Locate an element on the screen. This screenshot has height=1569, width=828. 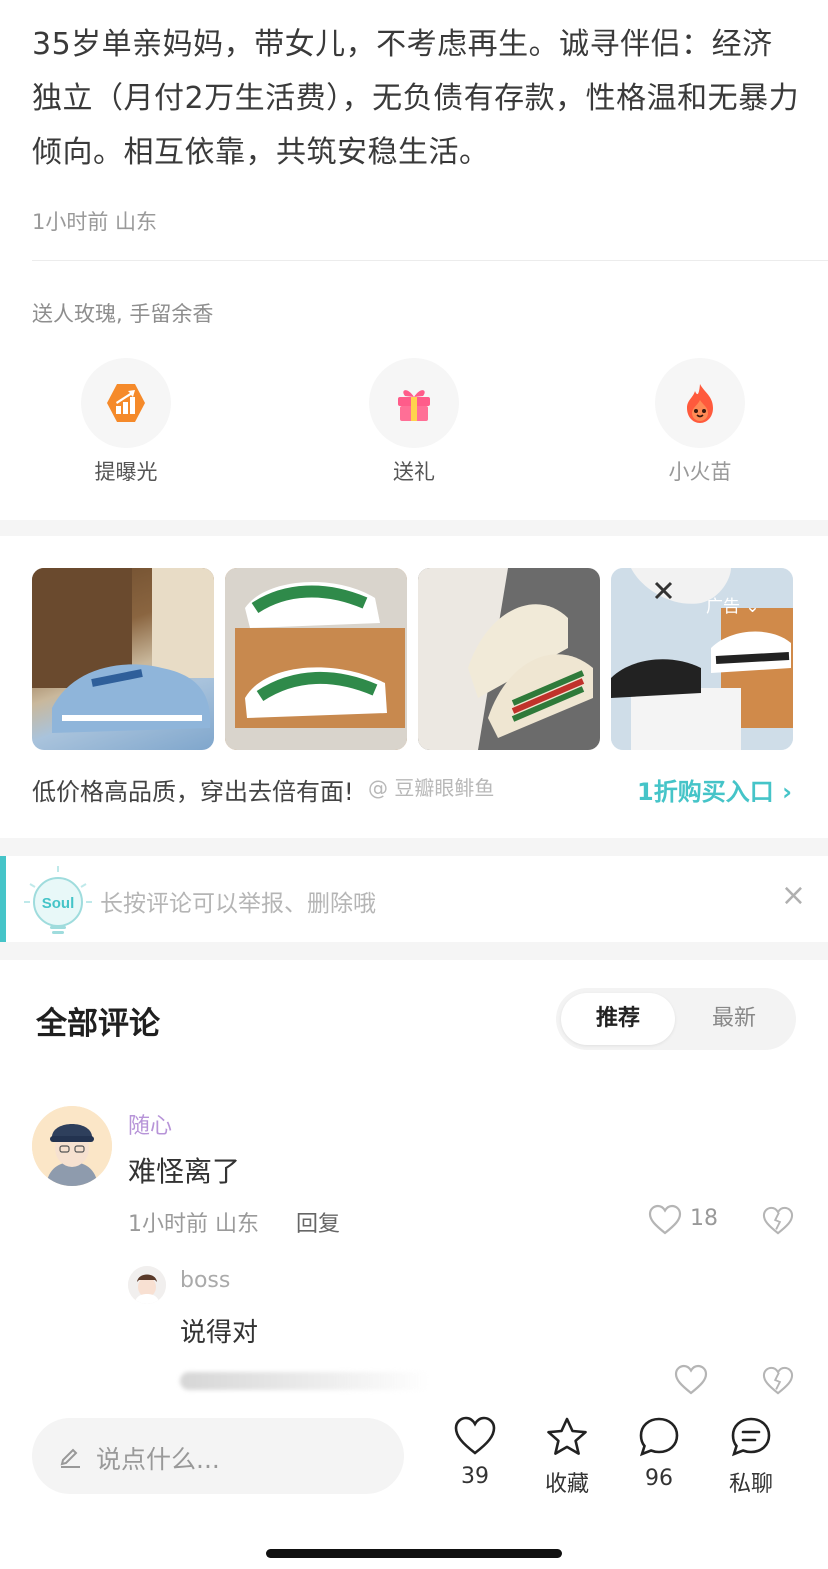
sort-recommended-tab: 推荐 is located at coordinates (618, 1019).